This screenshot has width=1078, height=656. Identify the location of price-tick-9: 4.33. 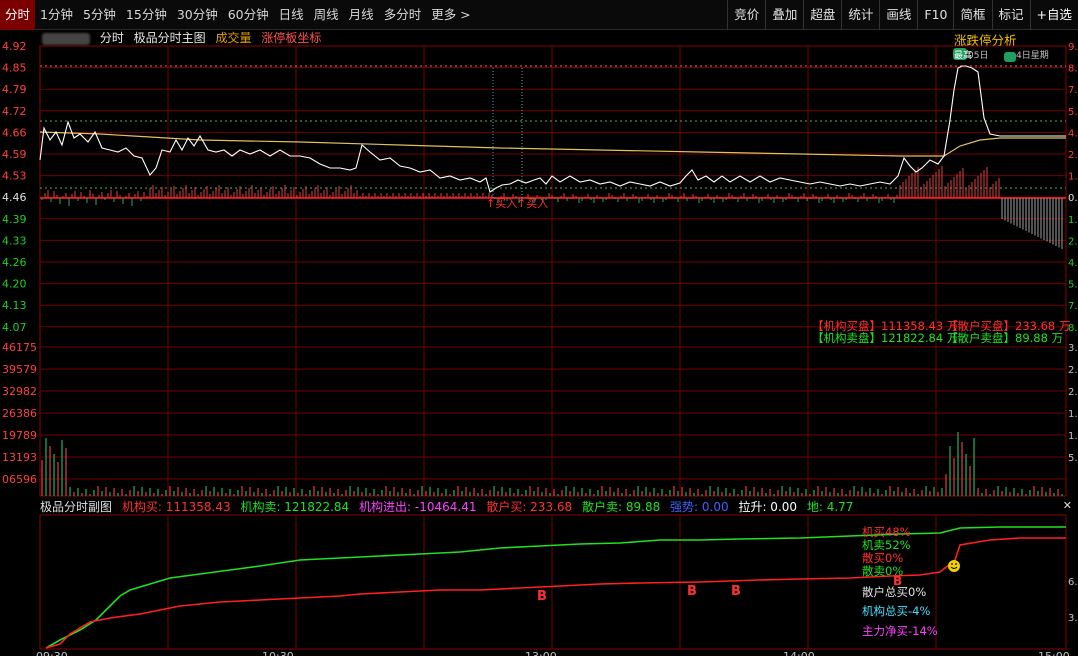
(14, 240).